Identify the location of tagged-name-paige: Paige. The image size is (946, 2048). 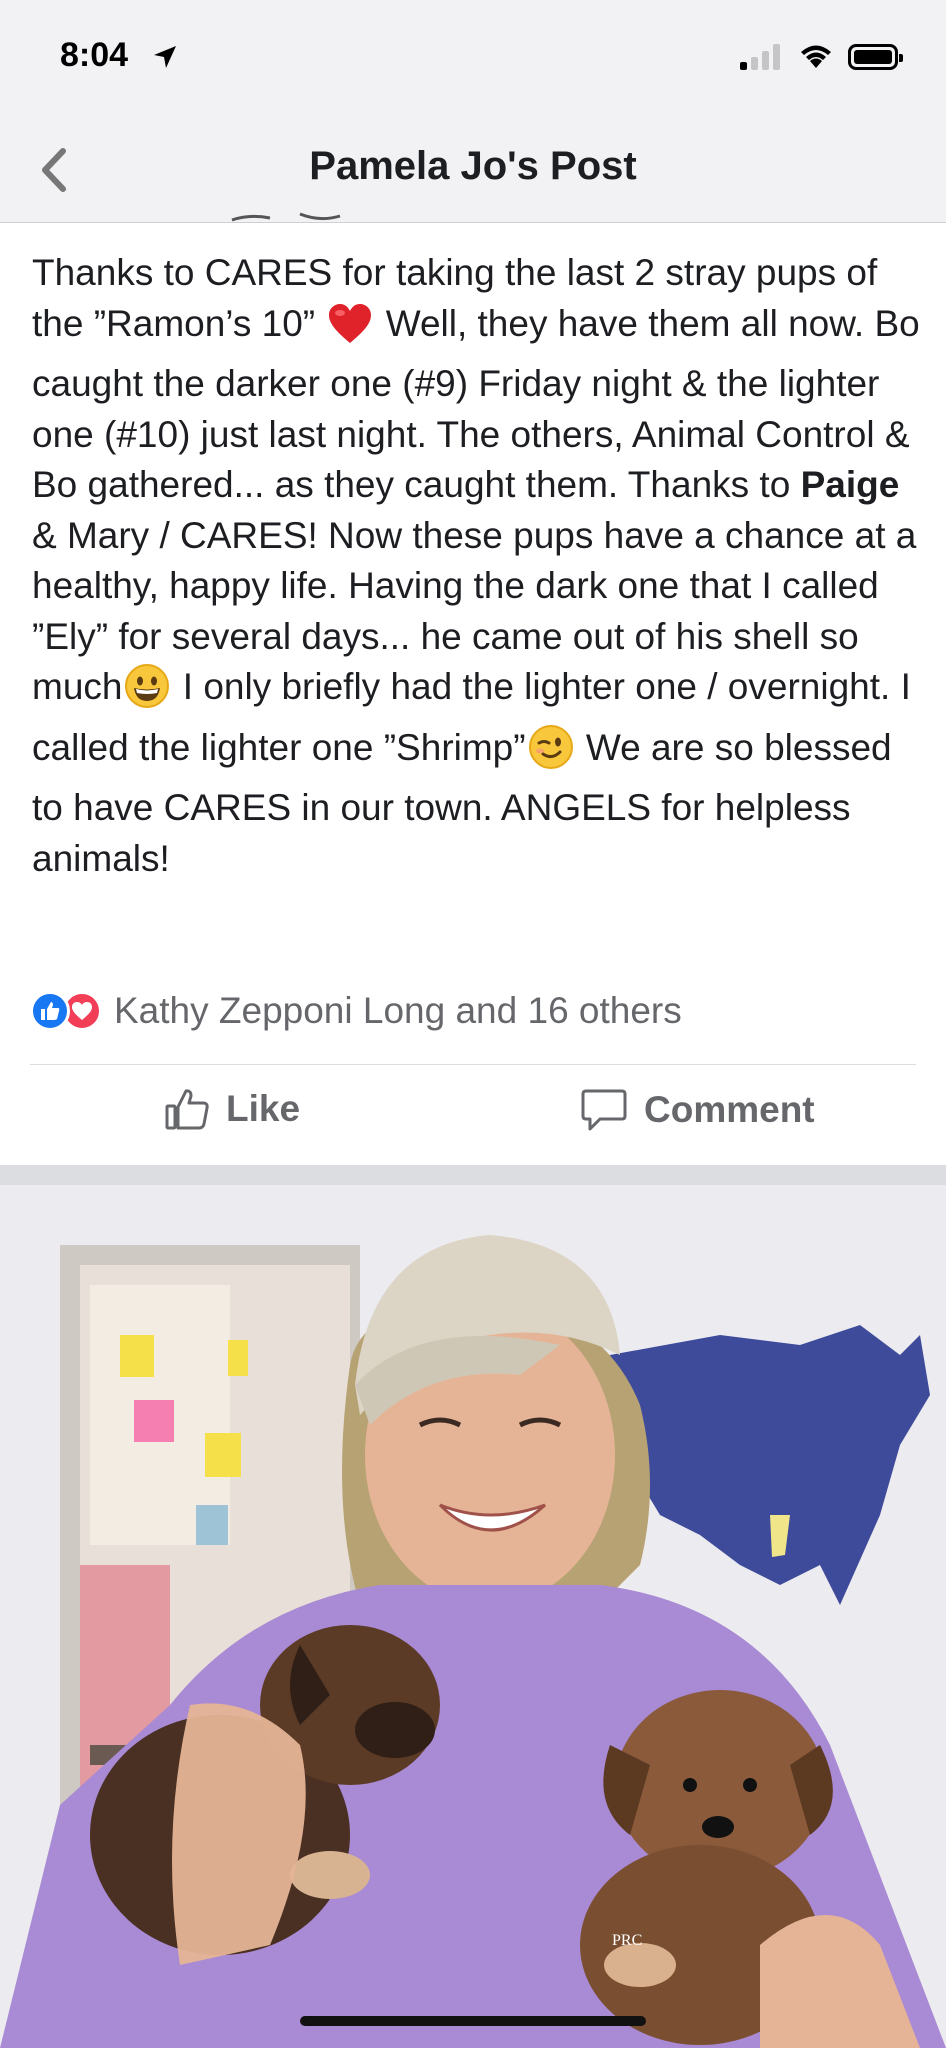
(850, 484).